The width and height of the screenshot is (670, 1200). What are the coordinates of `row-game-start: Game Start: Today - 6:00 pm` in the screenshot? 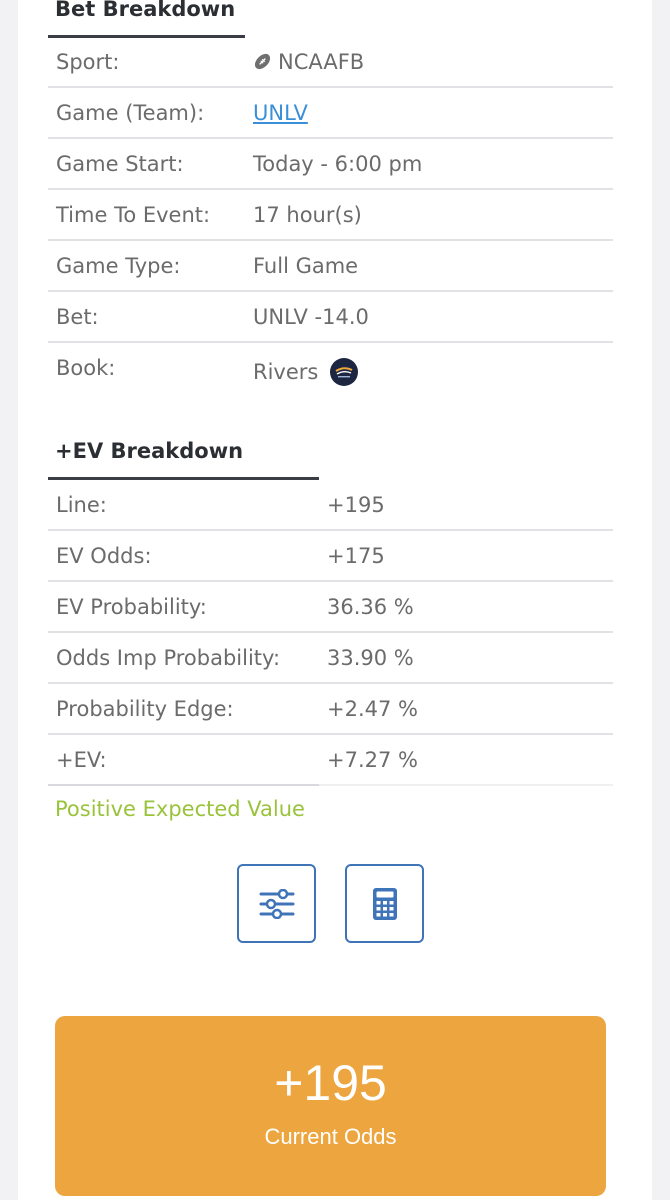 It's located at (330, 164).